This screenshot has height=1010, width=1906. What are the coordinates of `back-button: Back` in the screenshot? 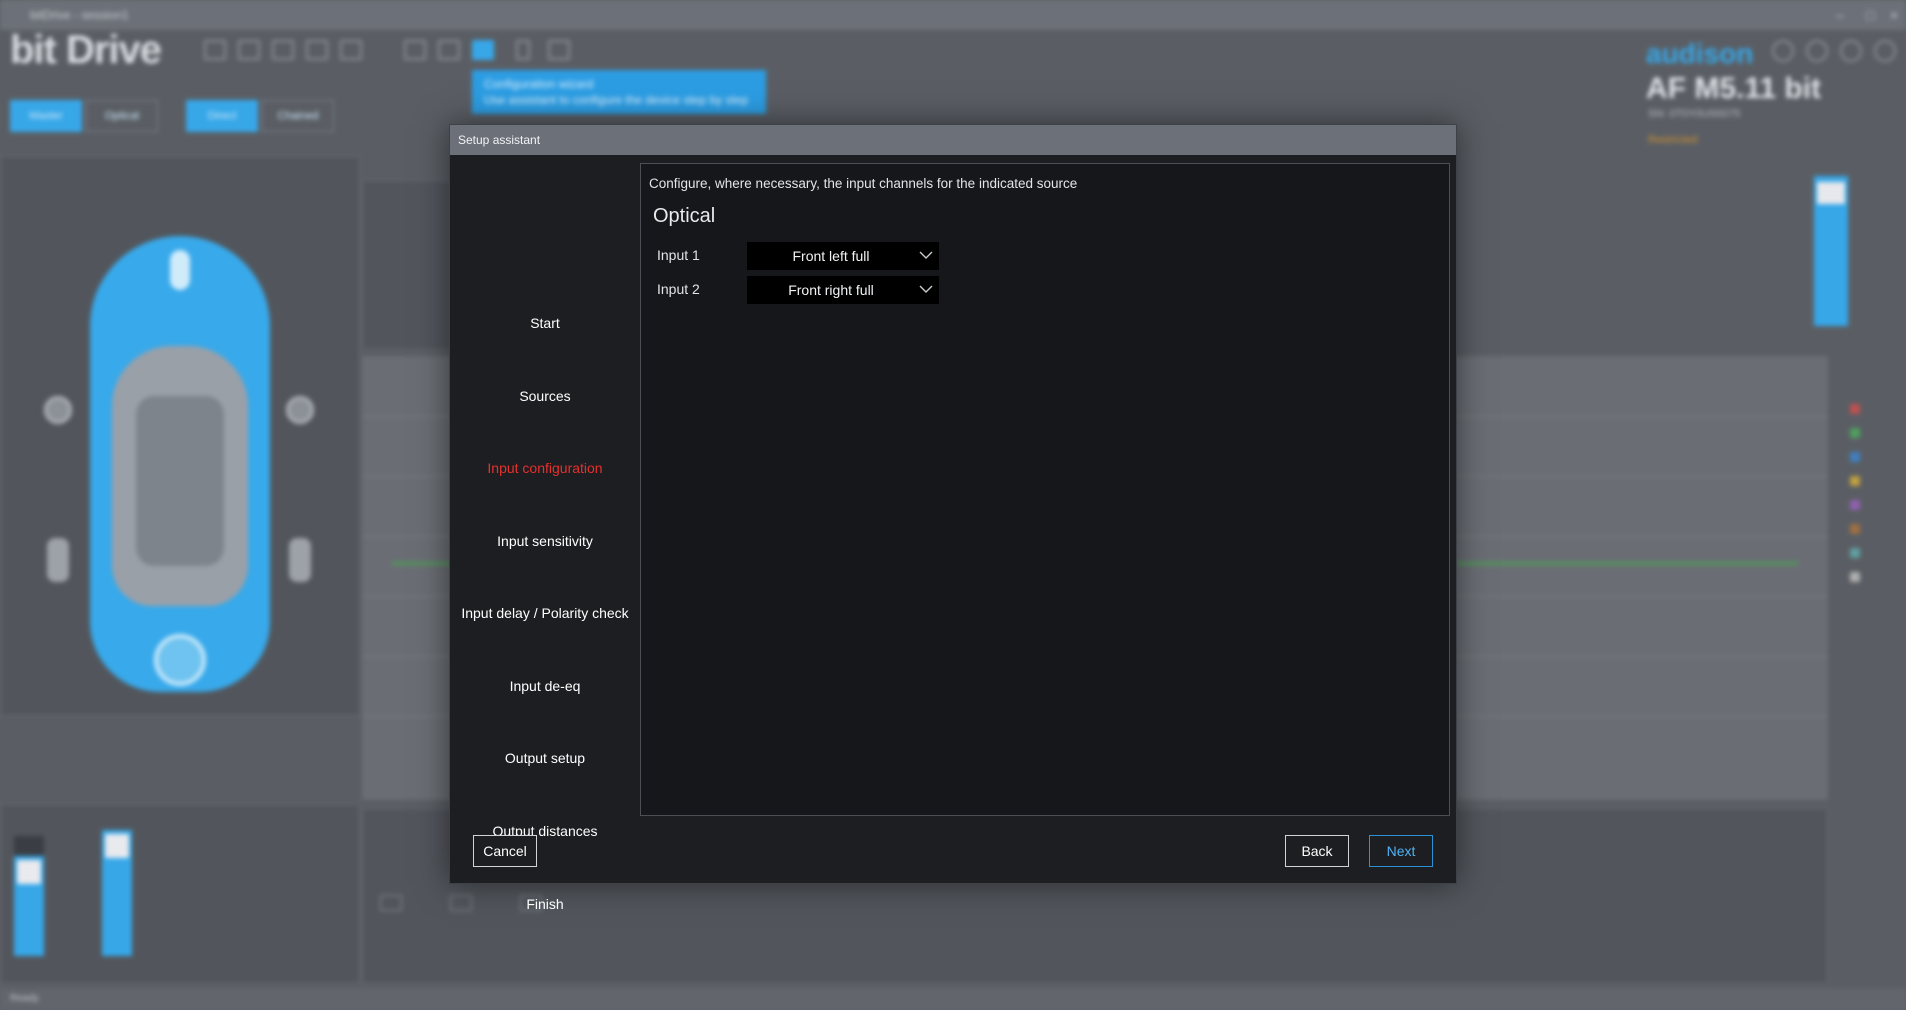 It's located at (1317, 851).